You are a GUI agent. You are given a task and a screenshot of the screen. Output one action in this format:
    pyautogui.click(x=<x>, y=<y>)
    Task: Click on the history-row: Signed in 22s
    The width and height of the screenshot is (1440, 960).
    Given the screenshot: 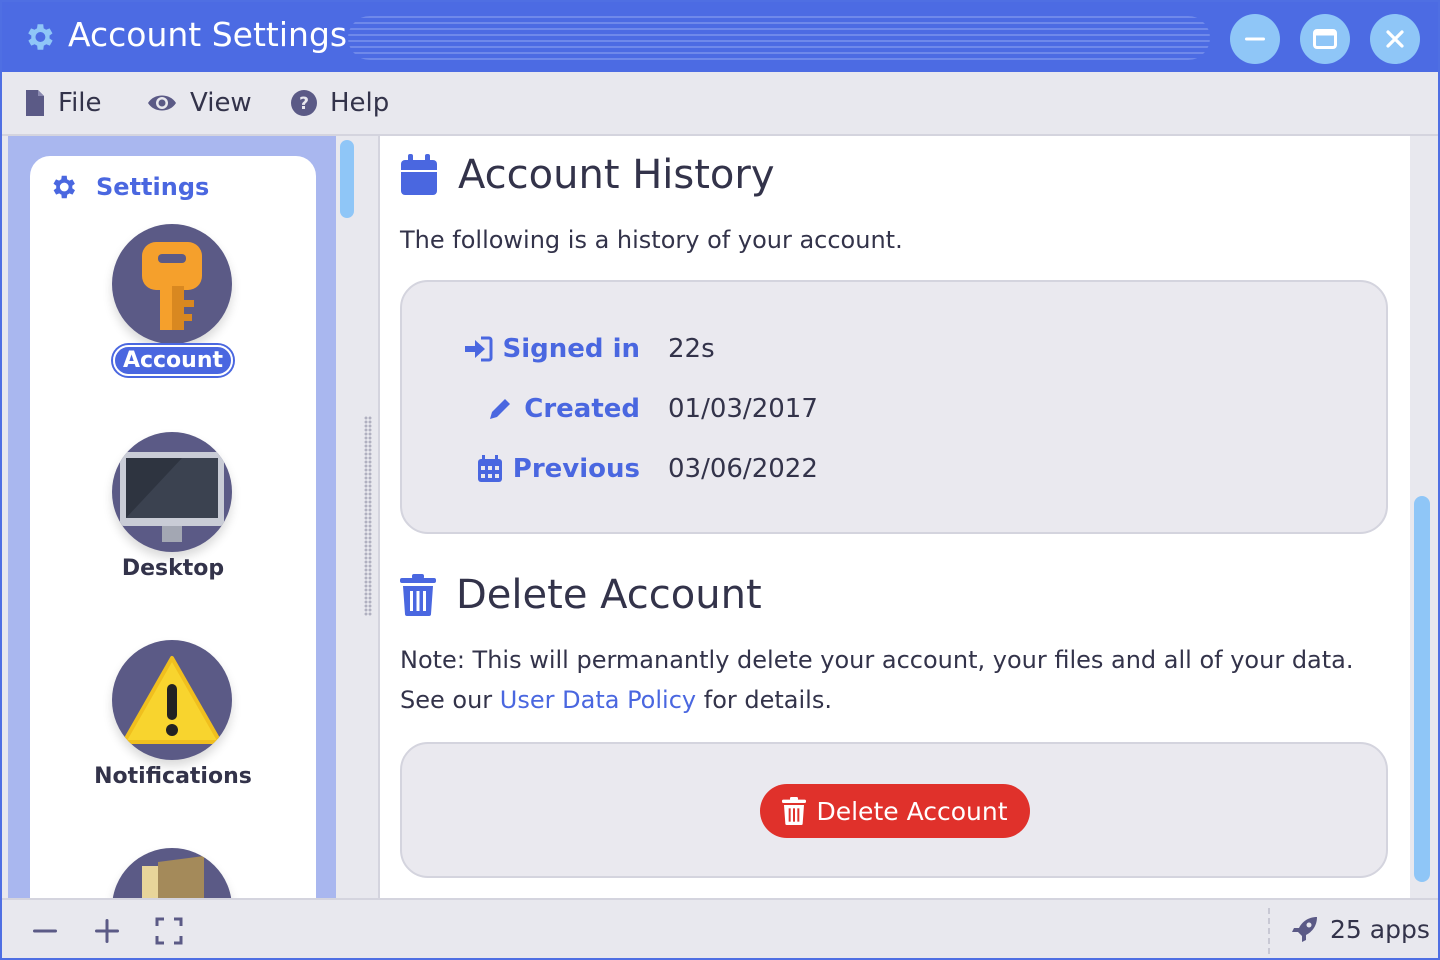 What is the action you would take?
    pyautogui.click(x=896, y=354)
    